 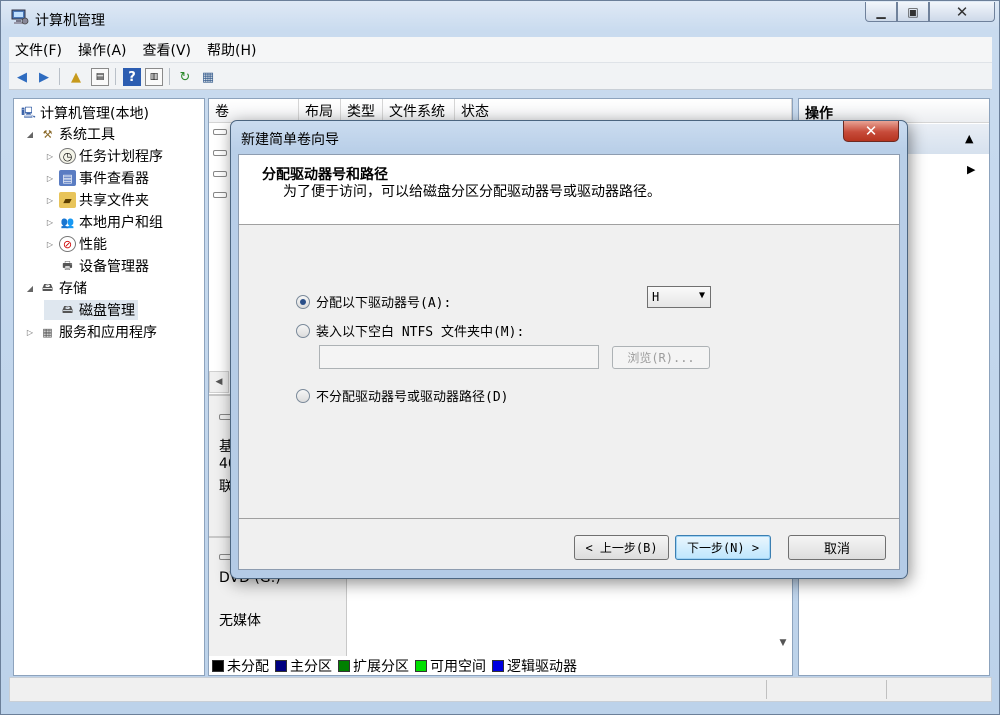 I want to click on scroll-left-icon: ◀, so click(x=219, y=382).